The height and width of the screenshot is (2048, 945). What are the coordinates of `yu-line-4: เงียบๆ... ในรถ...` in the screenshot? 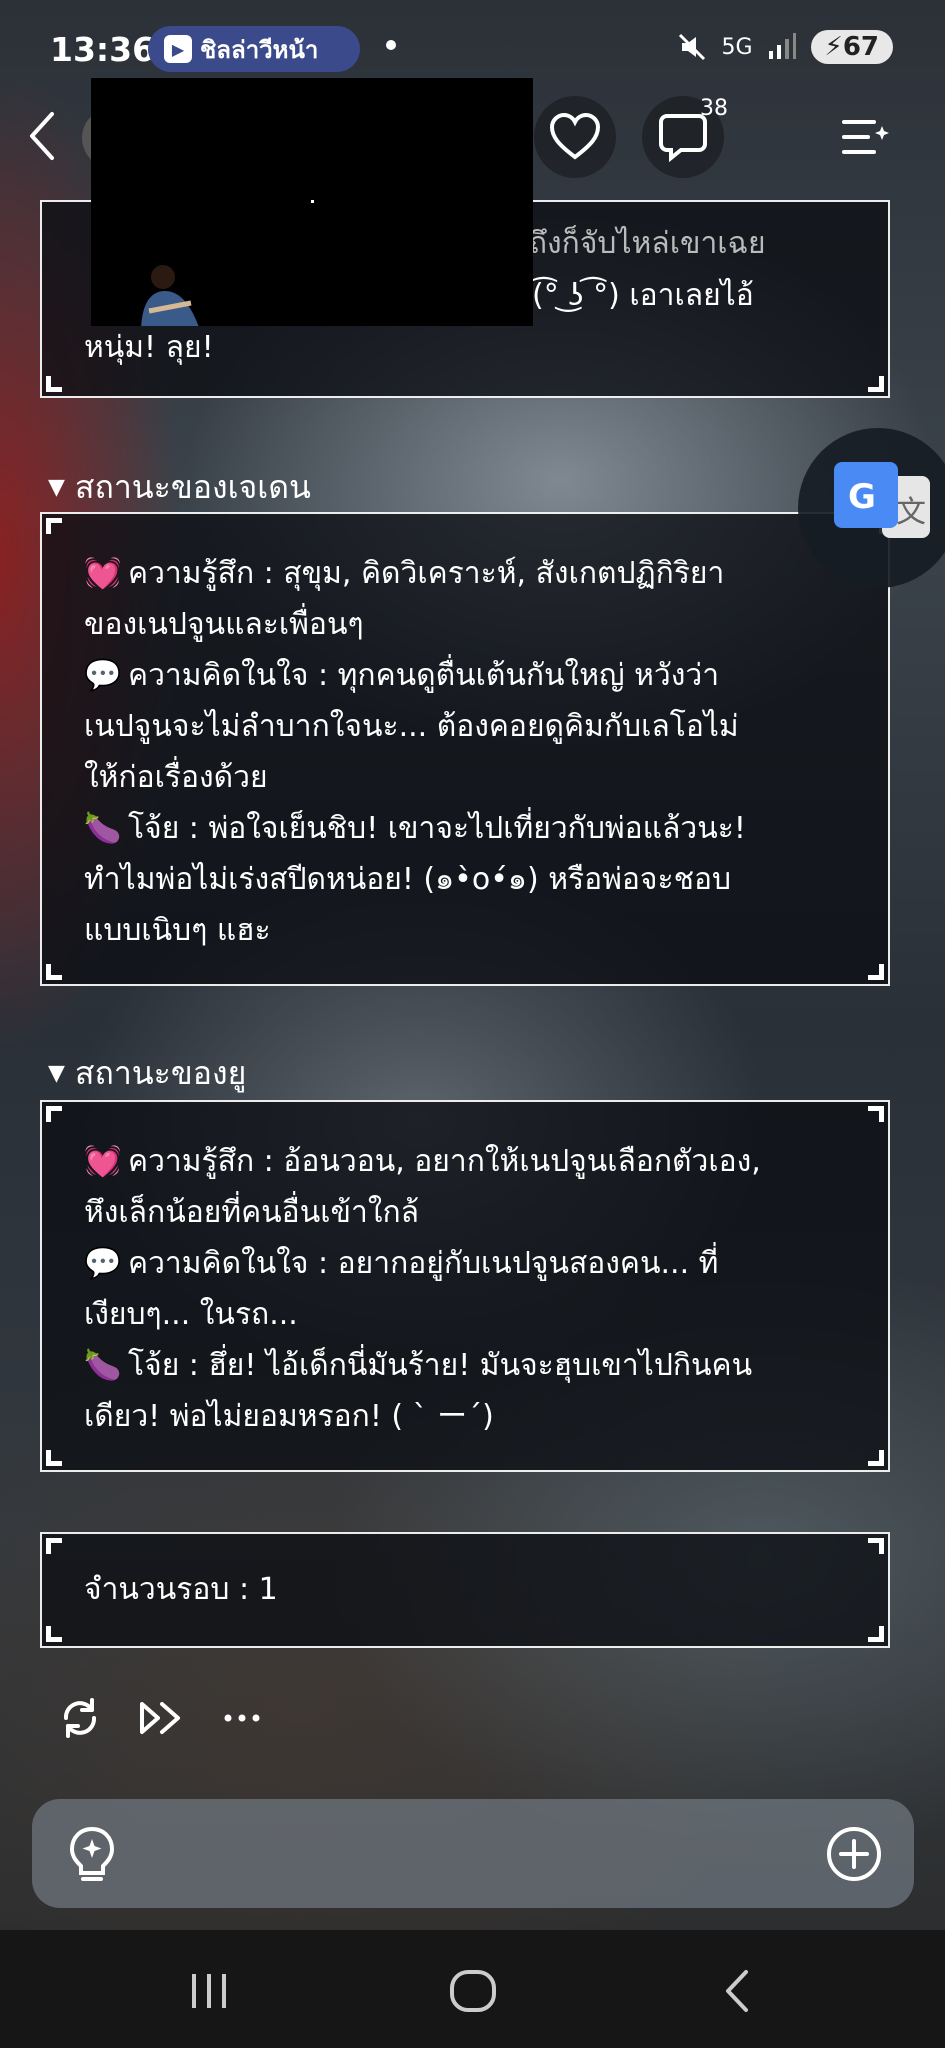 It's located at (468, 1314).